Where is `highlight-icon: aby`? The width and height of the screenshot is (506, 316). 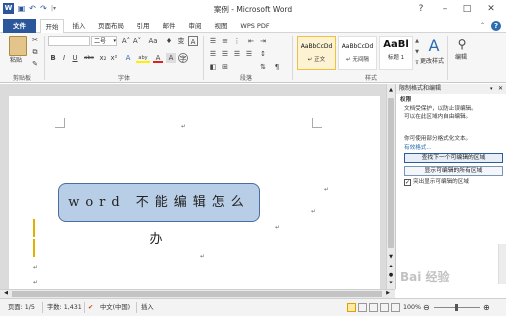 highlight-icon: aby is located at coordinates (143, 58).